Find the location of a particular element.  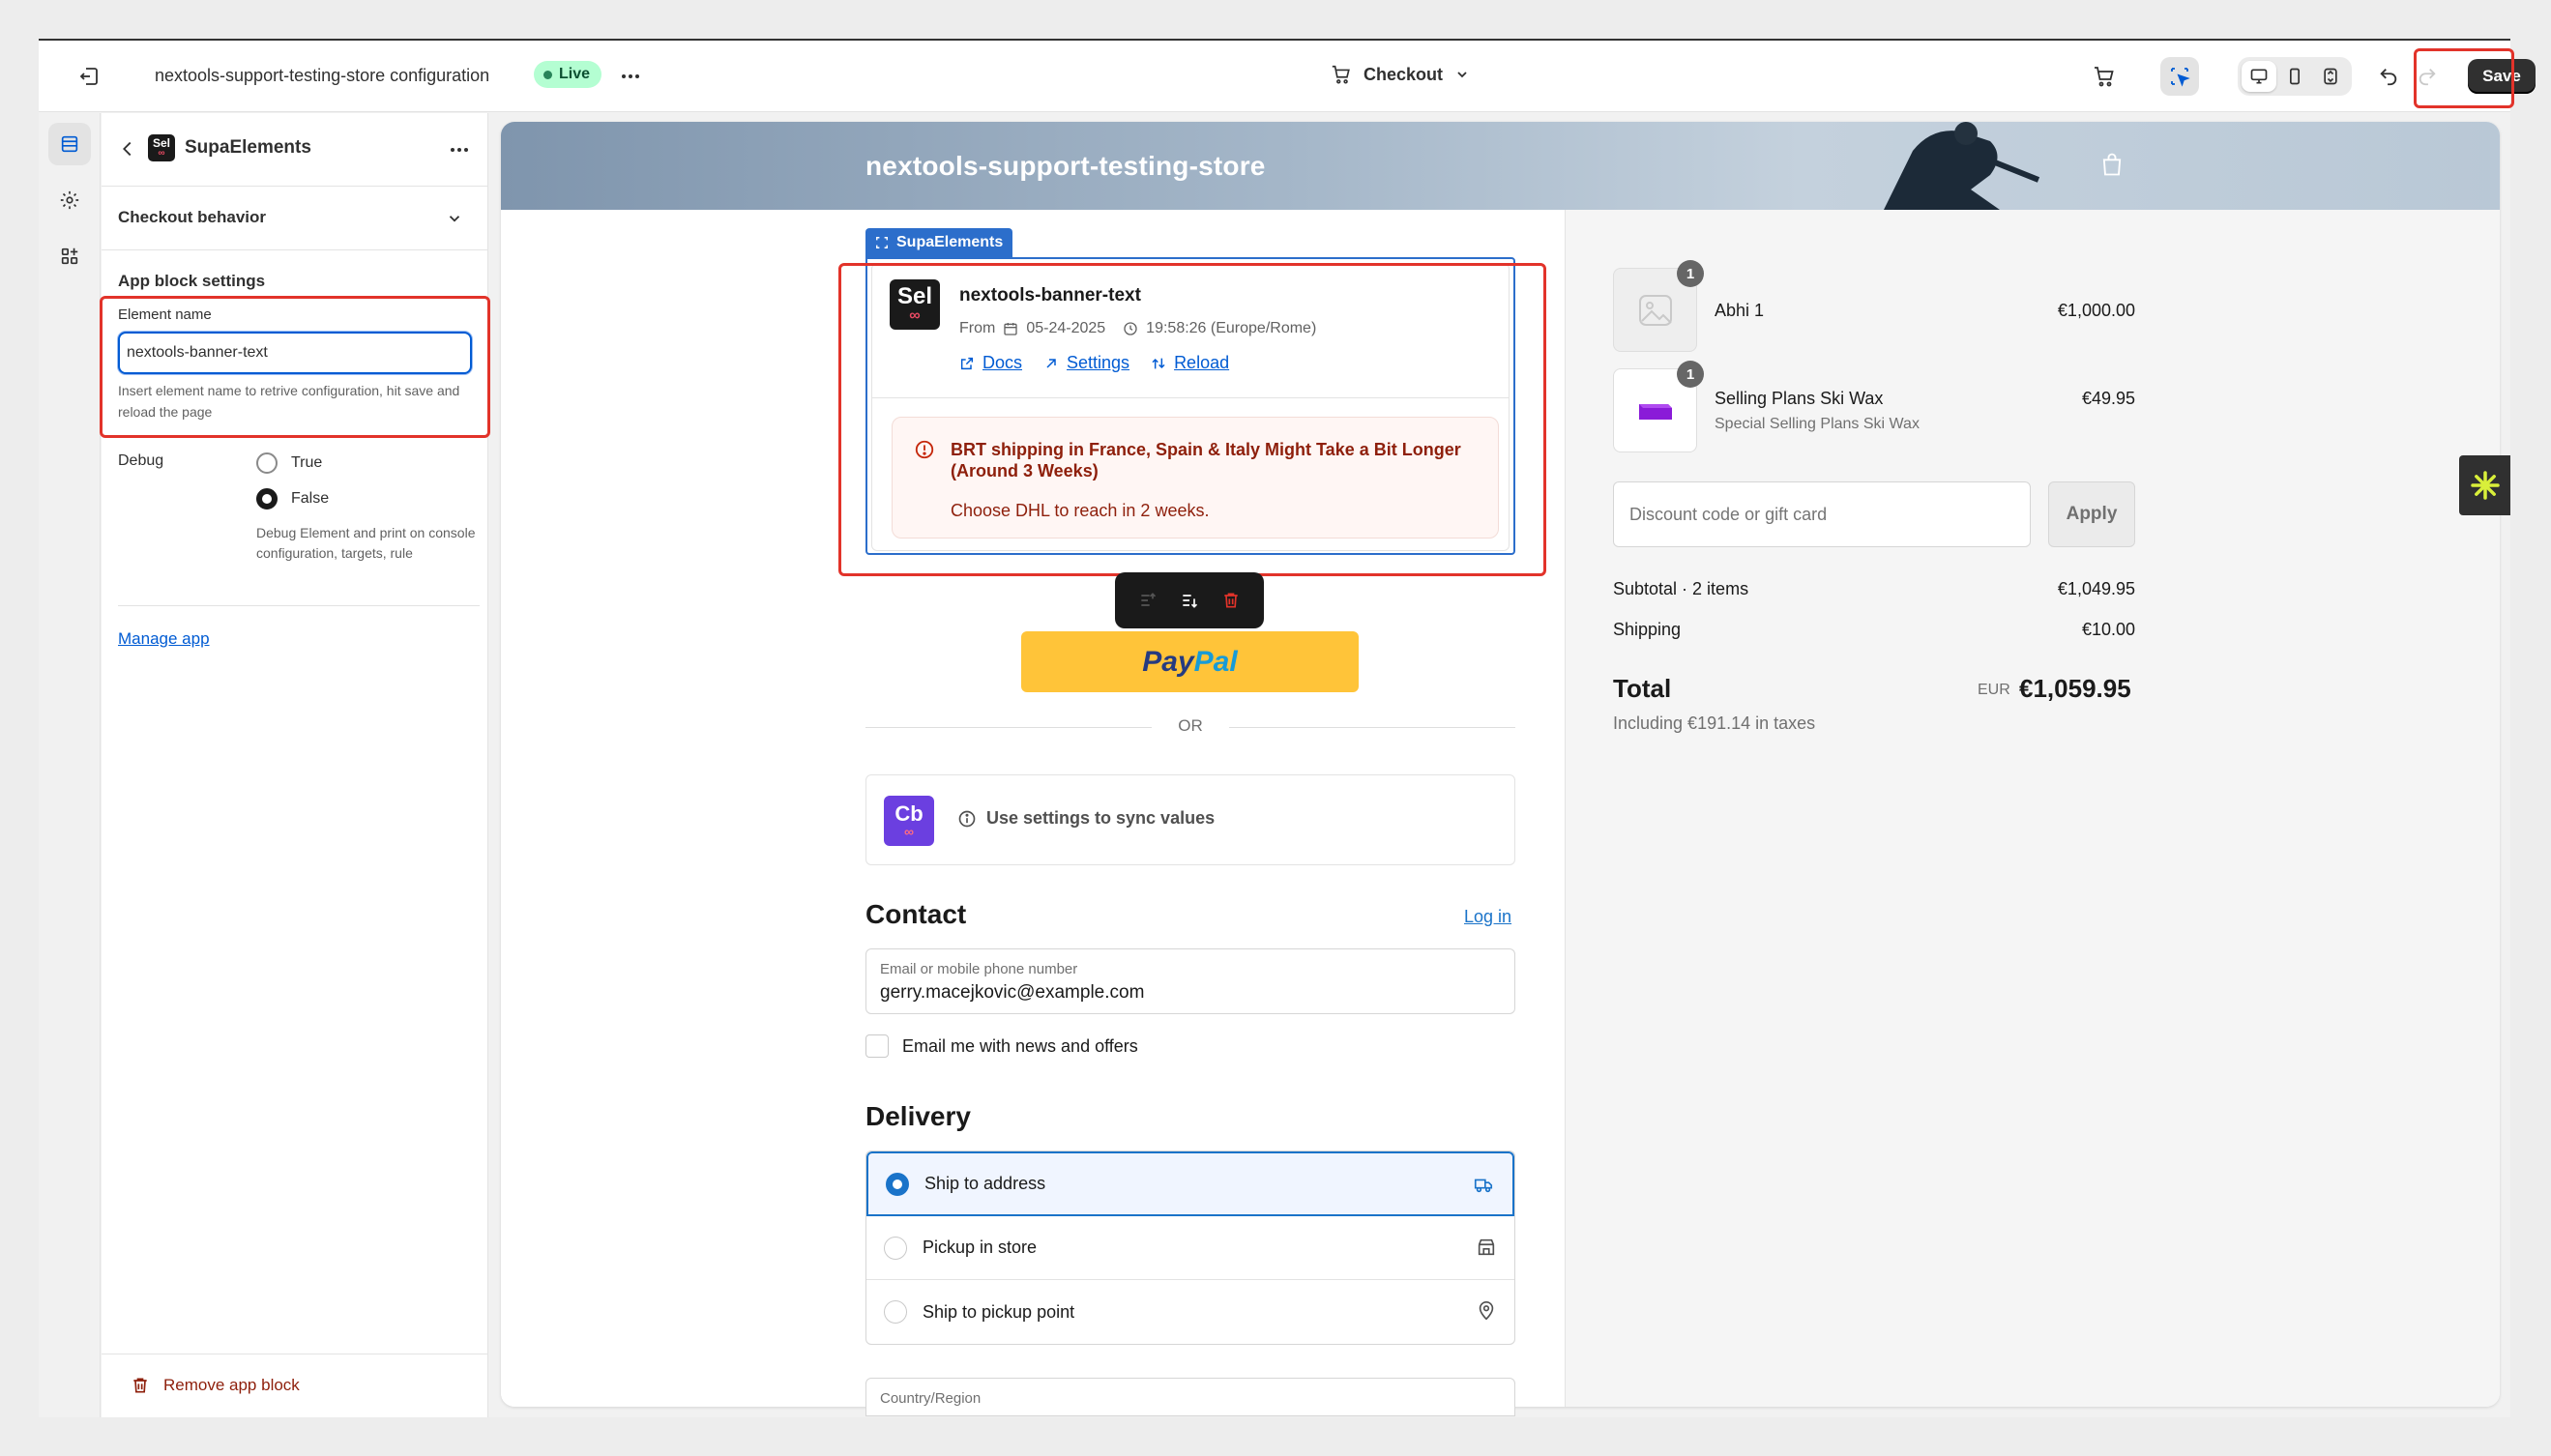

remove-app-block-button: Remove app block is located at coordinates (215, 1386).